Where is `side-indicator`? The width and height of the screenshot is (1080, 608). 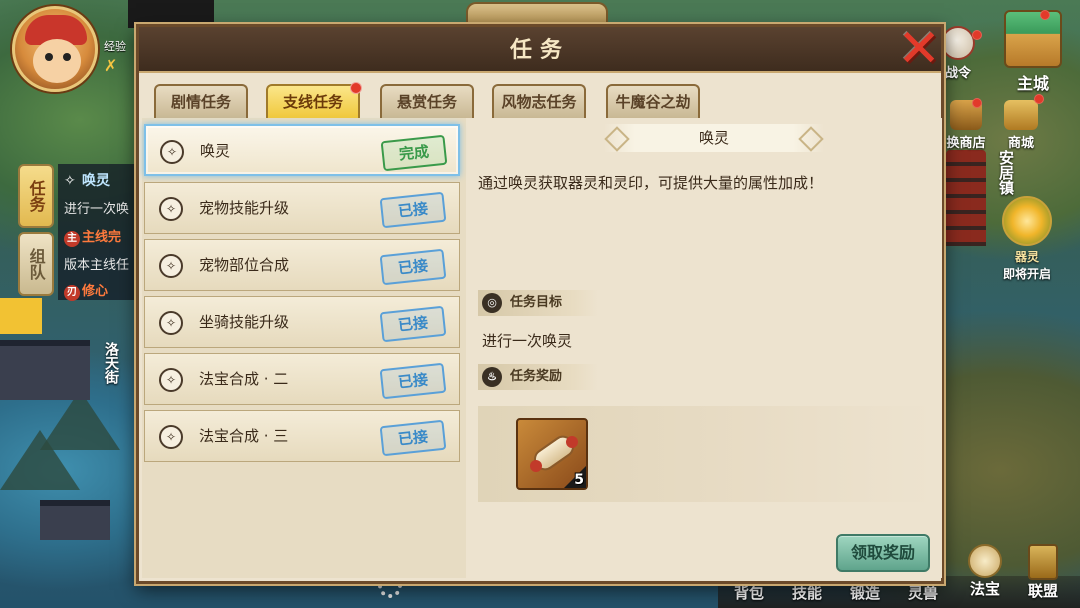 side-indicator is located at coordinates (21, 316).